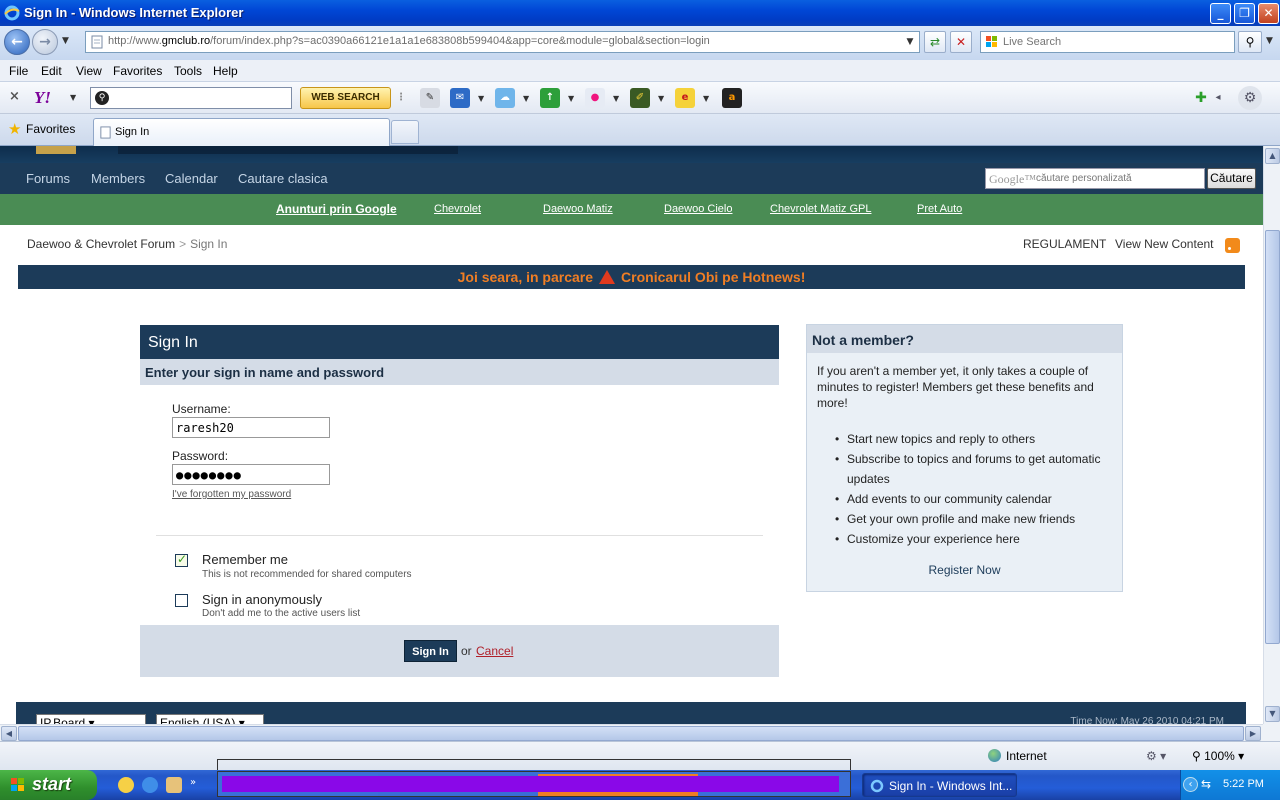 Image resolution: width=1280 pixels, height=800 pixels. I want to click on ad-link-pret-auto: Pret Auto, so click(939, 209).